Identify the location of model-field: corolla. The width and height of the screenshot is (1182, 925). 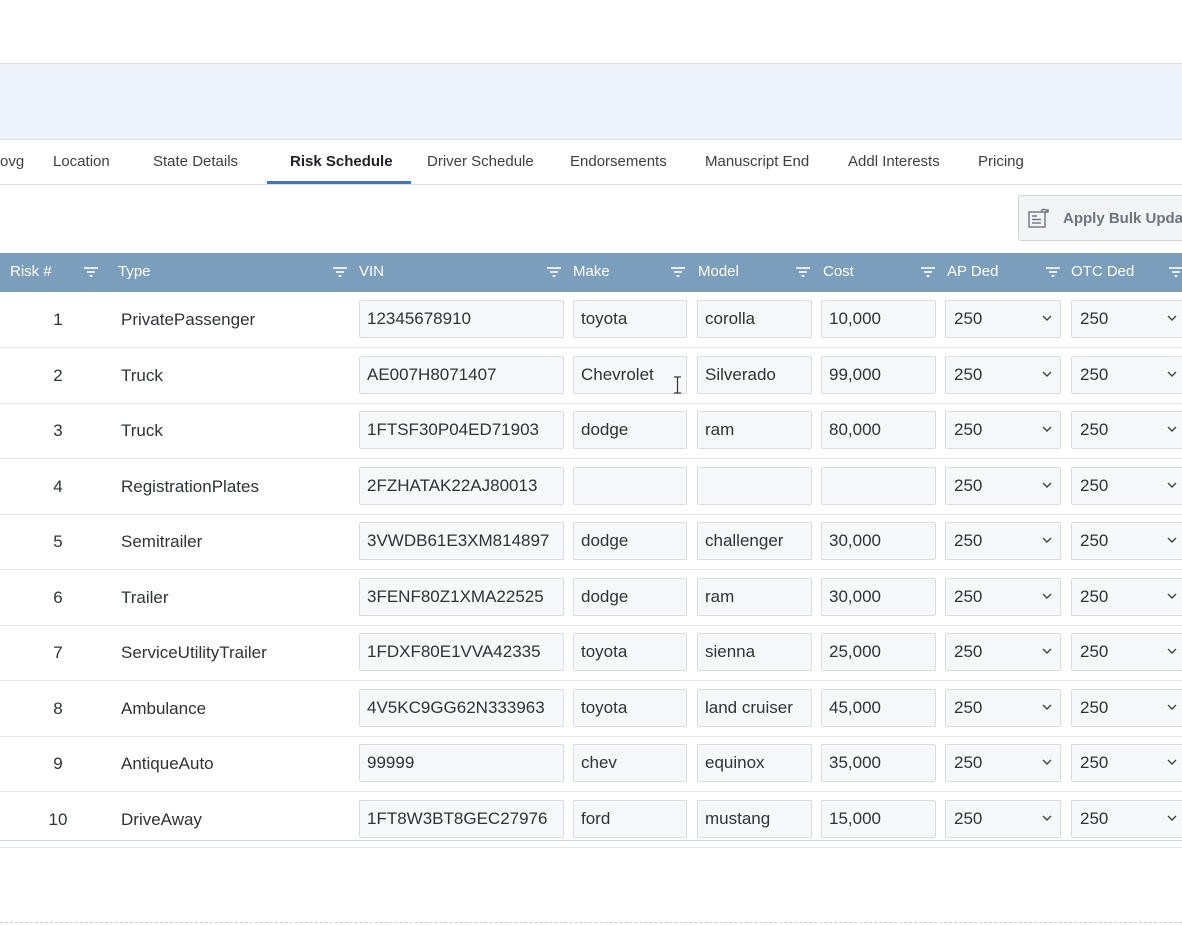
(754, 319).